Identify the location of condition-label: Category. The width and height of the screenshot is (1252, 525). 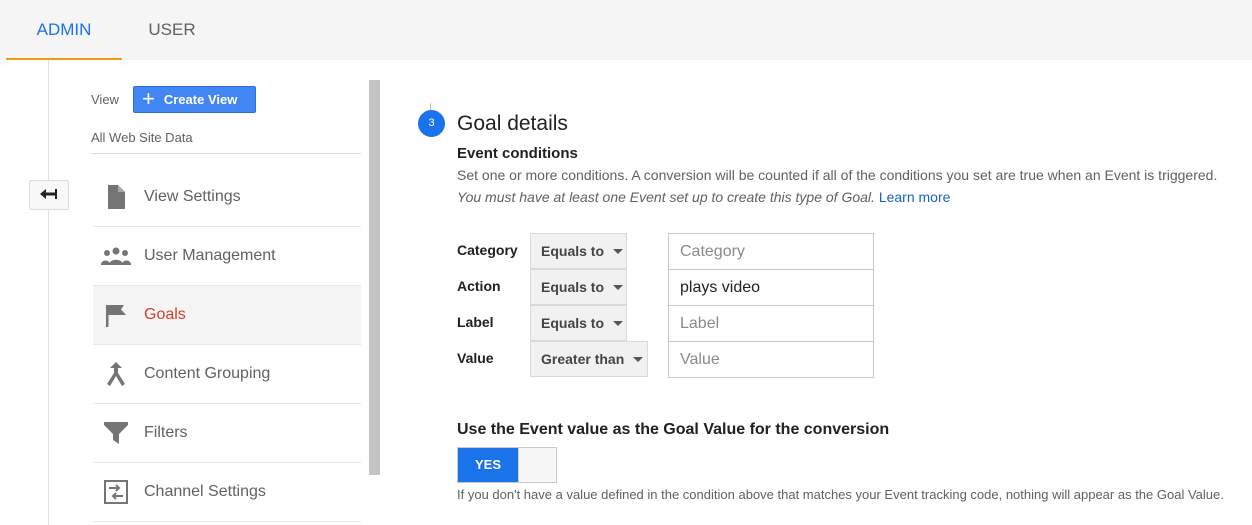
(487, 250).